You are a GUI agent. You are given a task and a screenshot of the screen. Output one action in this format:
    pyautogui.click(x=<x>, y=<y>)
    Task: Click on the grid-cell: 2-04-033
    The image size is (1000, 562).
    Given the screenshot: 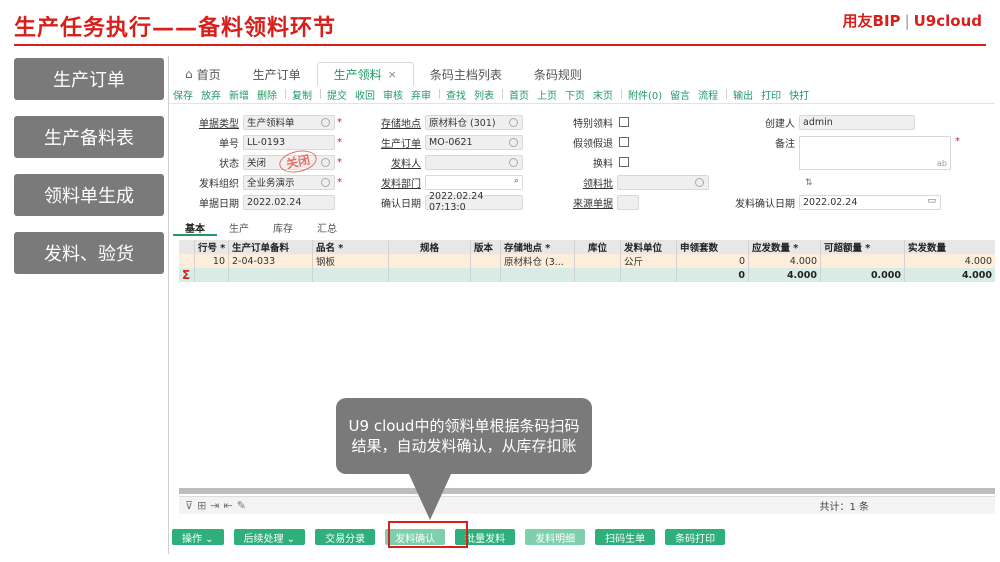 What is the action you would take?
    pyautogui.click(x=271, y=261)
    